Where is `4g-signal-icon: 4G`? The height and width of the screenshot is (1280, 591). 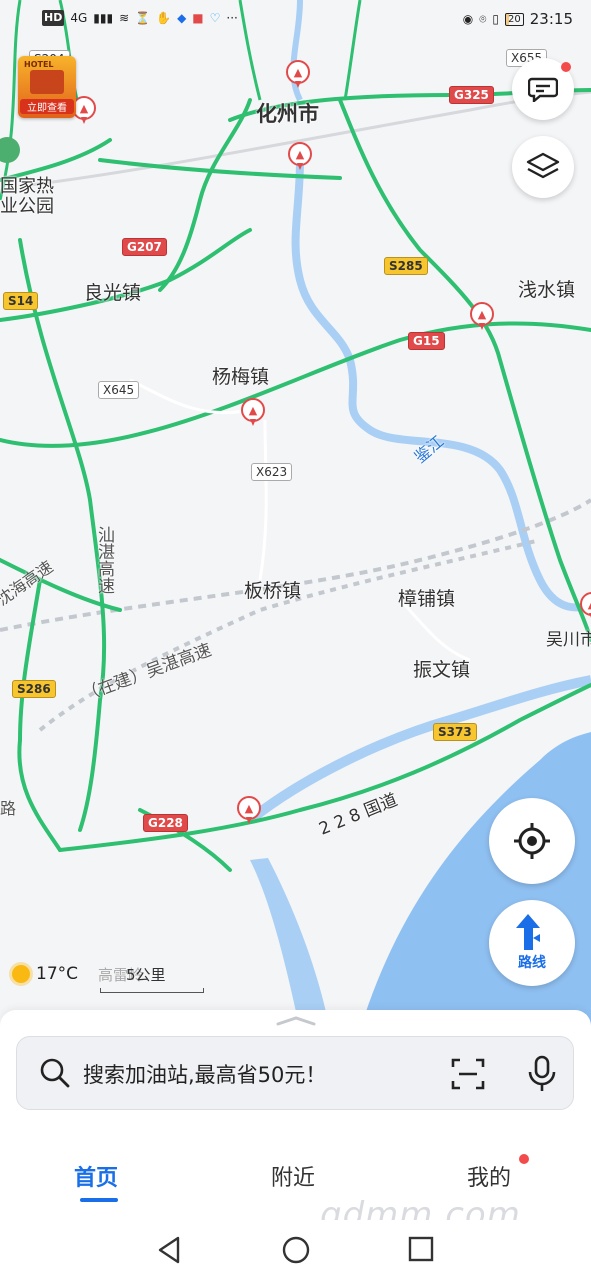 4g-signal-icon: 4G is located at coordinates (79, 18).